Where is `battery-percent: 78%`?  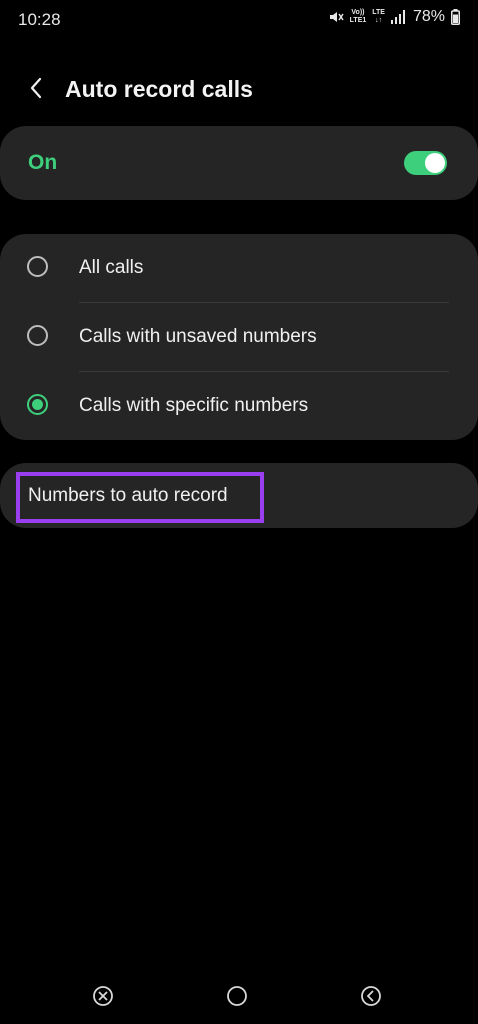
battery-percent: 78% is located at coordinates (428, 16).